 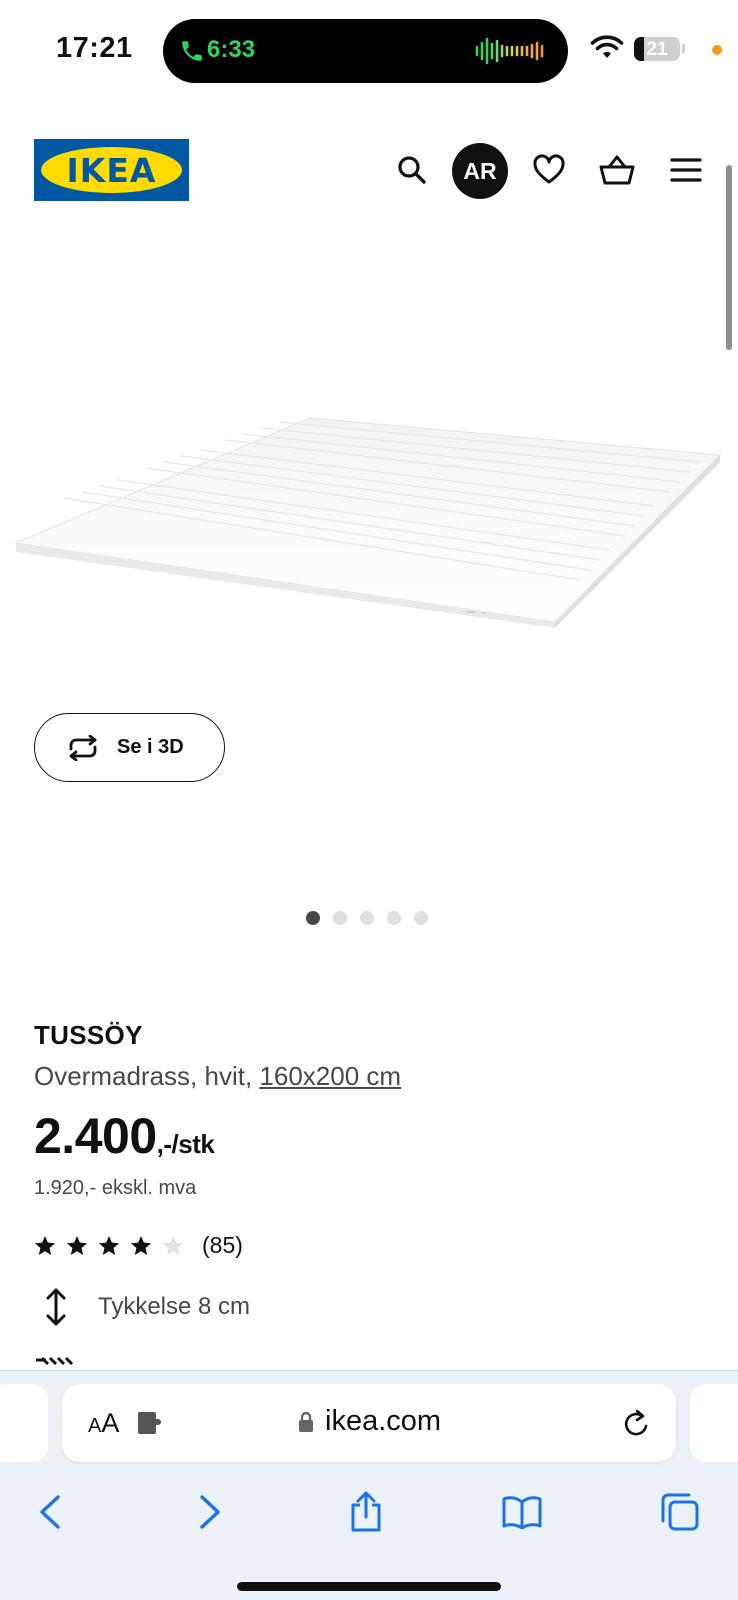 What do you see at coordinates (480, 171) in the screenshot?
I see `ar-button: AR` at bounding box center [480, 171].